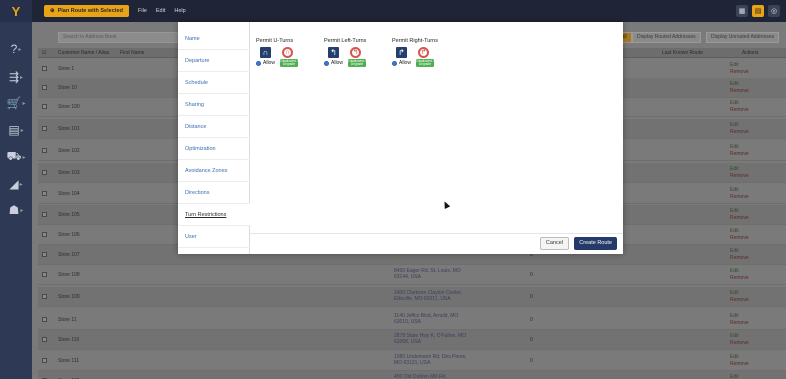 The image size is (786, 379). What do you see at coordinates (214, 215) in the screenshot?
I see `nav-turn-restrictions: Turn Restrictions` at bounding box center [214, 215].